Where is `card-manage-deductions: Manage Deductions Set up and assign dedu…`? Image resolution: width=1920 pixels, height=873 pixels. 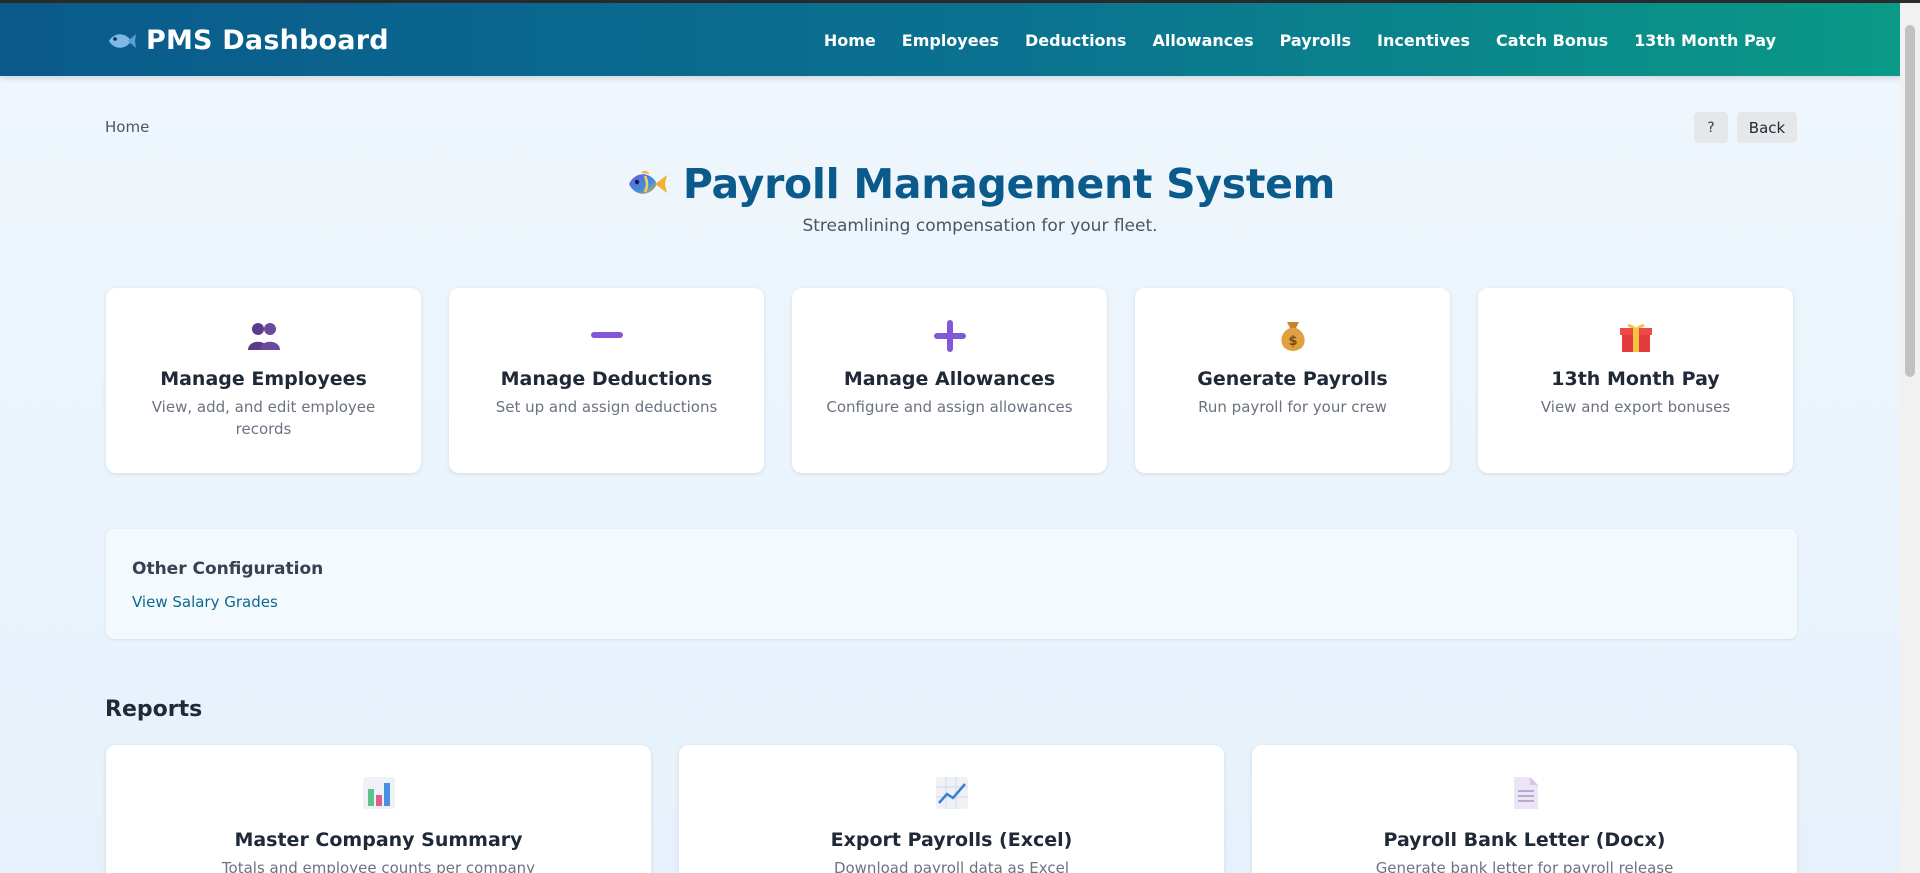 card-manage-deductions: Manage Deductions Set up and assign dedu… is located at coordinates (606, 380).